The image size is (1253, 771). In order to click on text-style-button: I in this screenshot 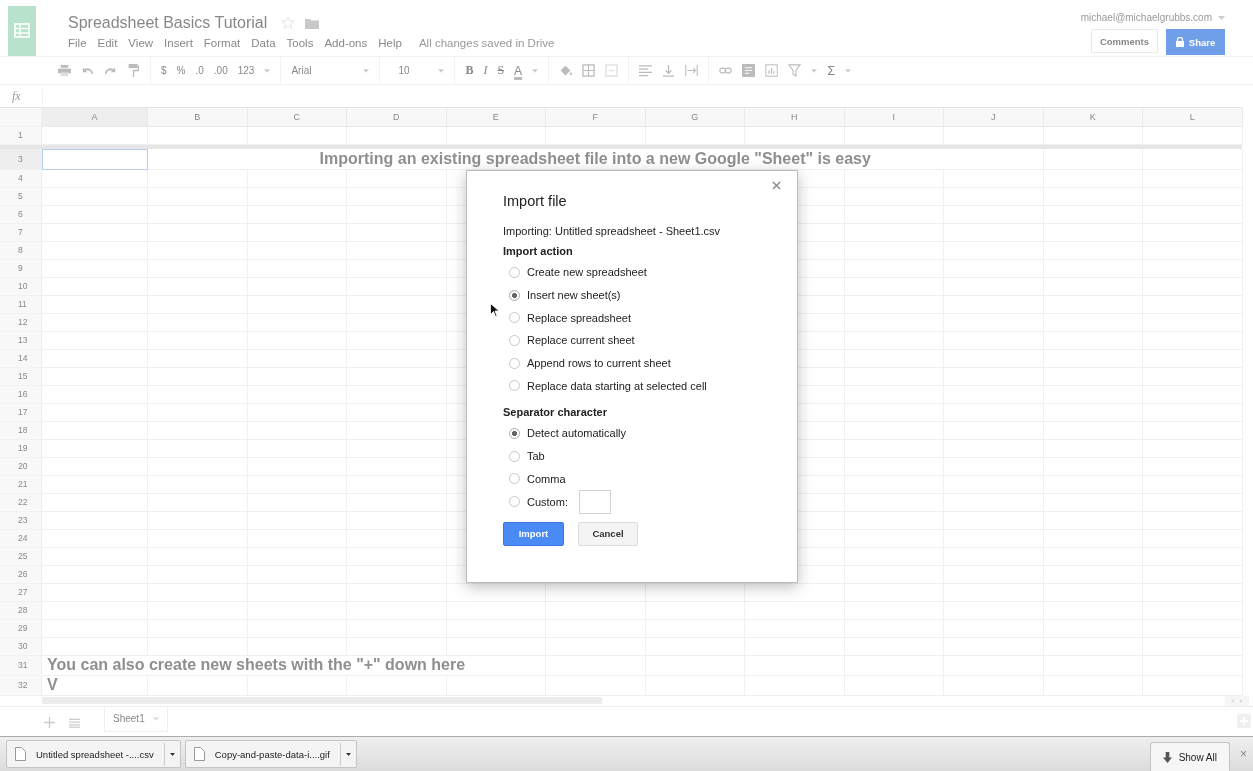, I will do `click(485, 71)`.